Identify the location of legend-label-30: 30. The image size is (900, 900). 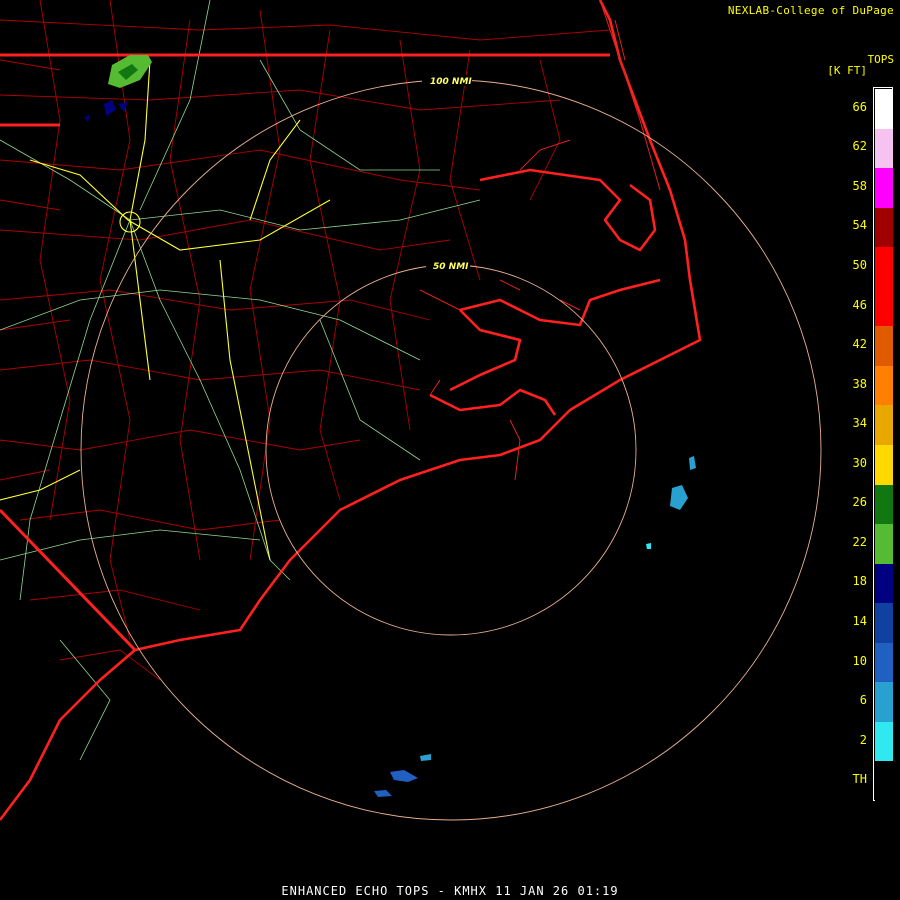
(859, 462).